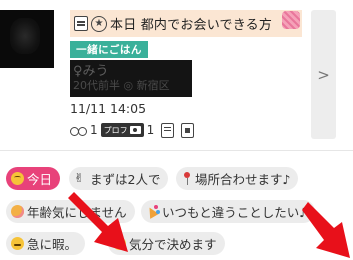 The height and width of the screenshot is (260, 353). I want to click on user-avatar, so click(27, 39).